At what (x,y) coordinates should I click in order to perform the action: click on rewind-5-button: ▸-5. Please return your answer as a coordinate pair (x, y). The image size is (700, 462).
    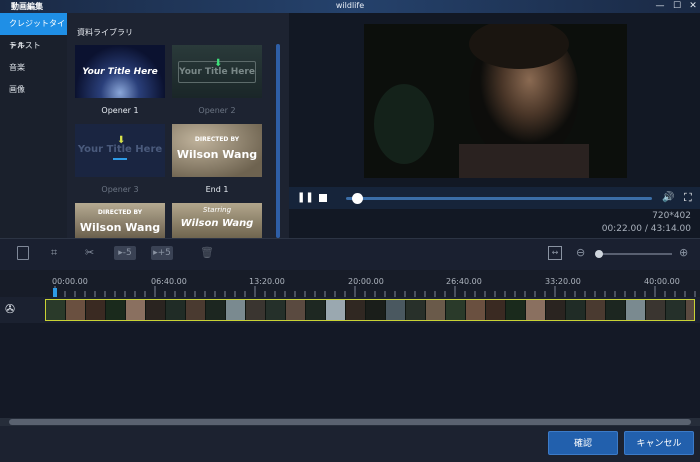
    Looking at the image, I should click on (125, 253).